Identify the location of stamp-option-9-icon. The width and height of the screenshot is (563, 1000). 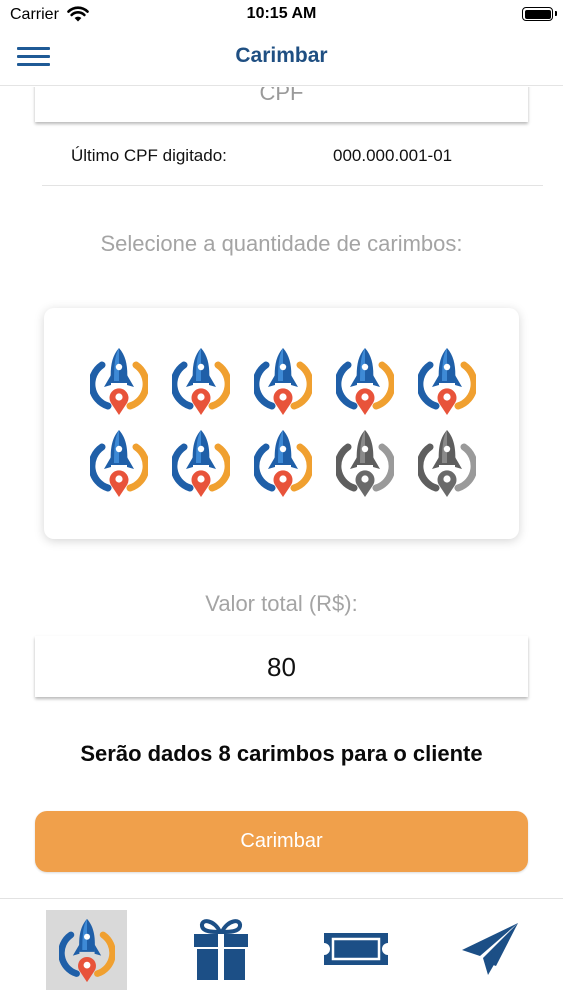
(365, 463).